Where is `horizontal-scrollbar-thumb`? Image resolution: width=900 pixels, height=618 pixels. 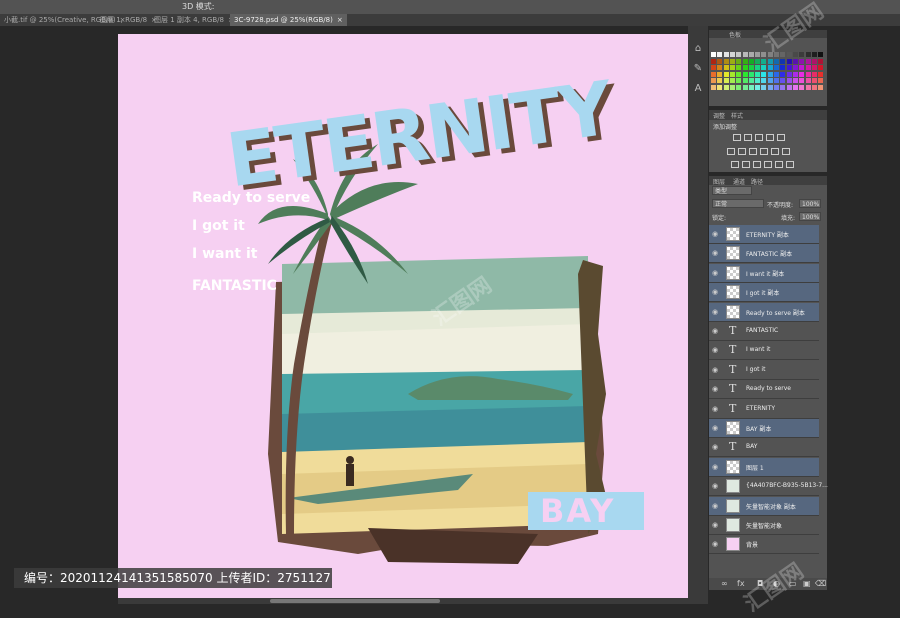
horizontal-scrollbar-thumb is located at coordinates (355, 601).